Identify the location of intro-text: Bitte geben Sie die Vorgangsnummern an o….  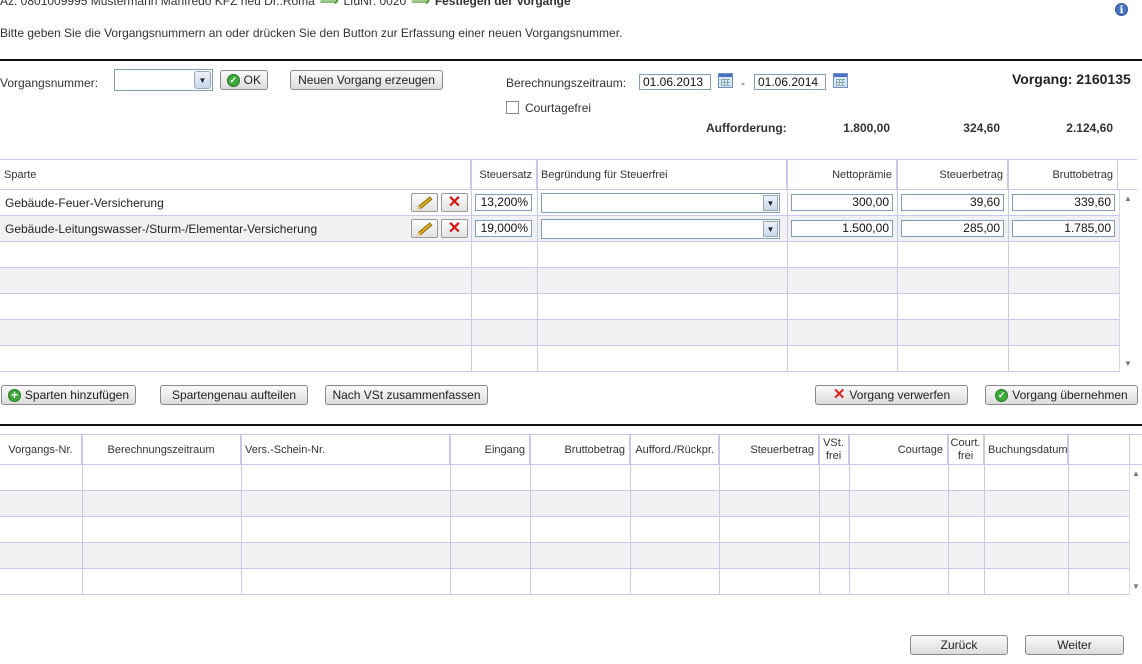
(311, 33).